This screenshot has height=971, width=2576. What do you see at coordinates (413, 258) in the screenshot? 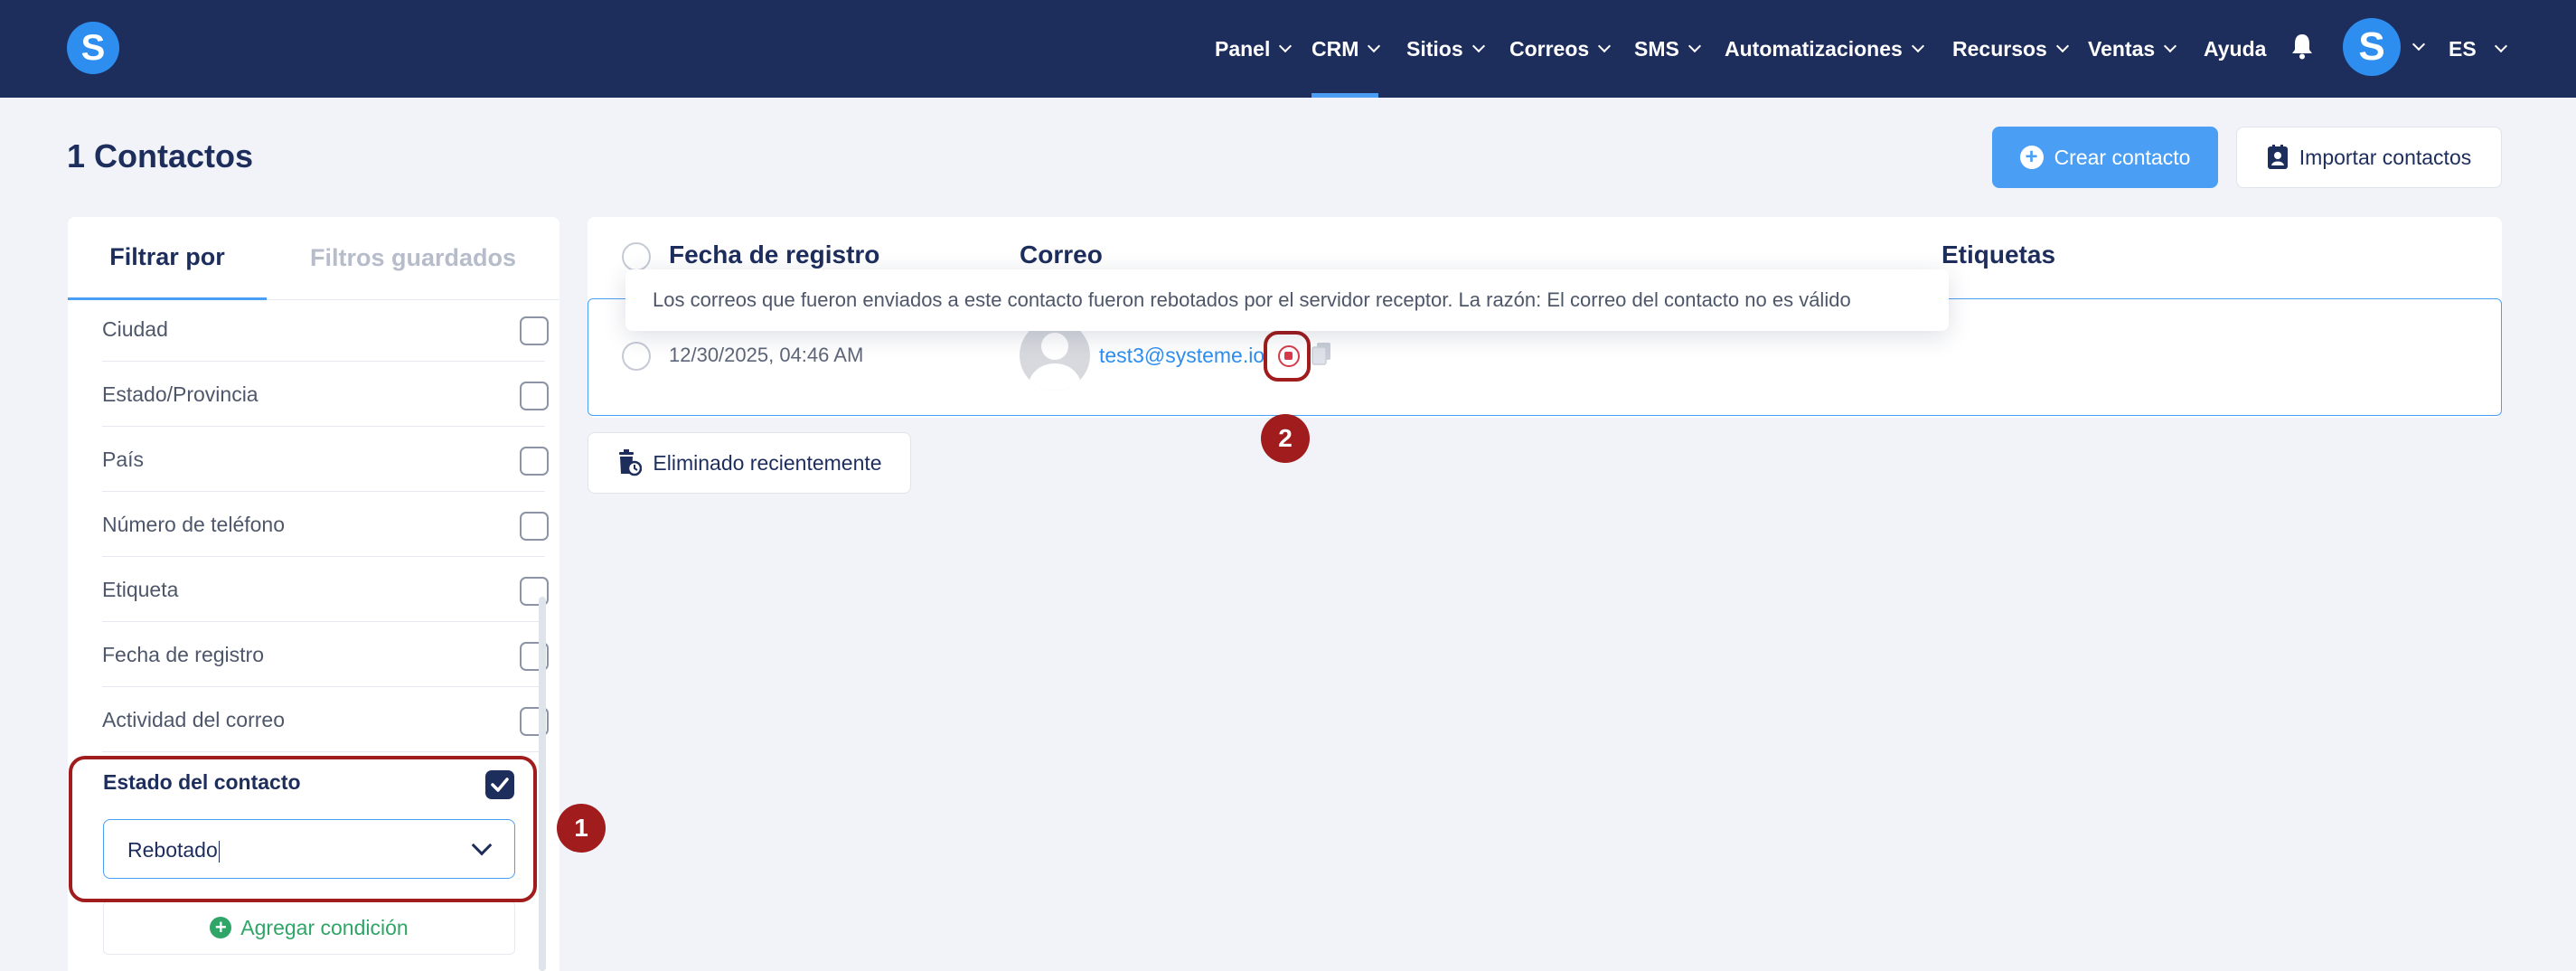
I see `tab-saved-filters: Filtros guardados` at bounding box center [413, 258].